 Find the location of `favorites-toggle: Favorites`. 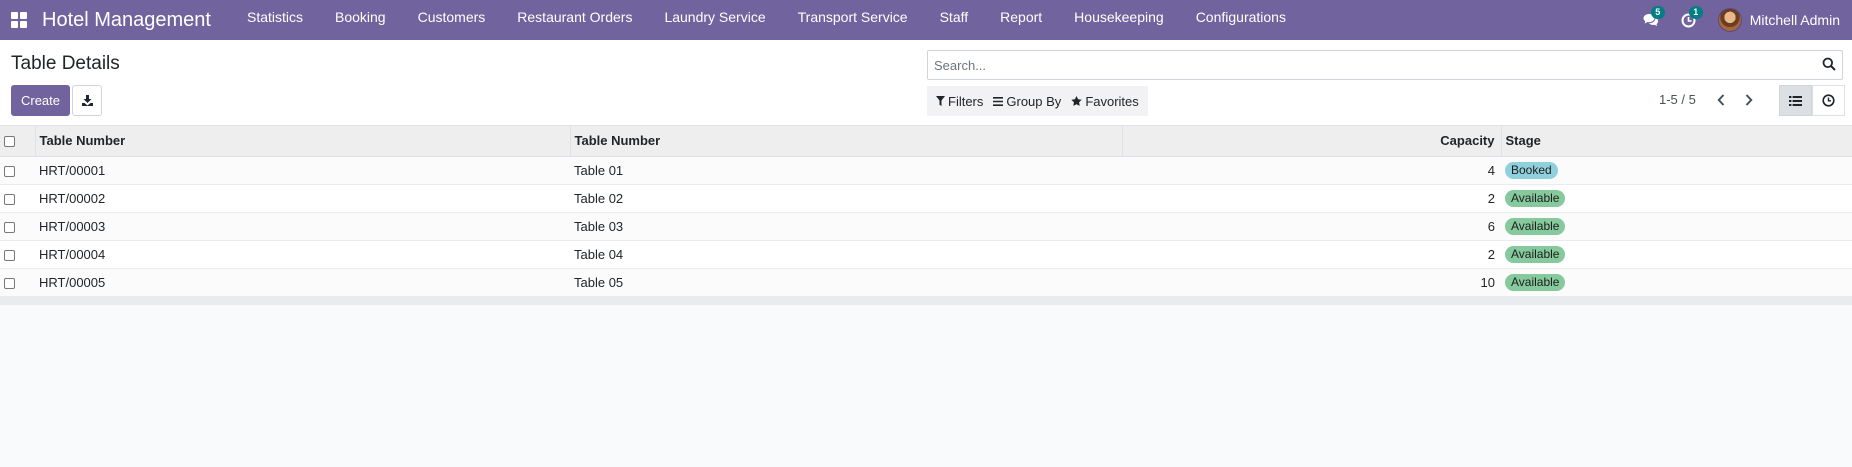

favorites-toggle: Favorites is located at coordinates (1104, 101).